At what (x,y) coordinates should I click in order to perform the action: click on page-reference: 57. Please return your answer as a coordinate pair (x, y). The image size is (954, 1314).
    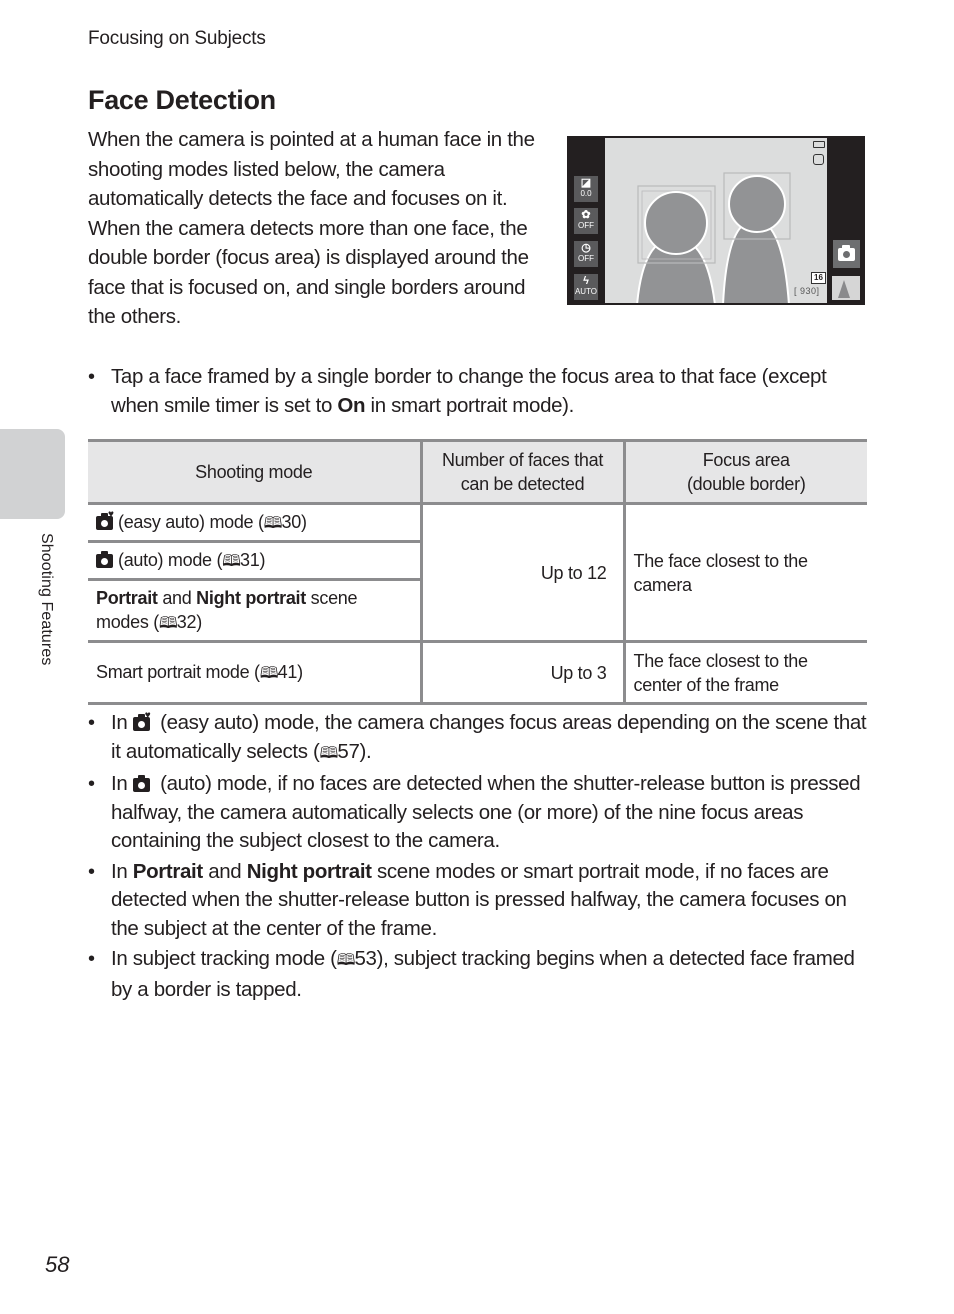
    Looking at the image, I should click on (348, 751).